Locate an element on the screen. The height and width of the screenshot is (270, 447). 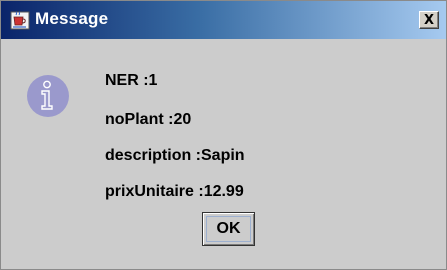
close-icon: X is located at coordinates (429, 20).